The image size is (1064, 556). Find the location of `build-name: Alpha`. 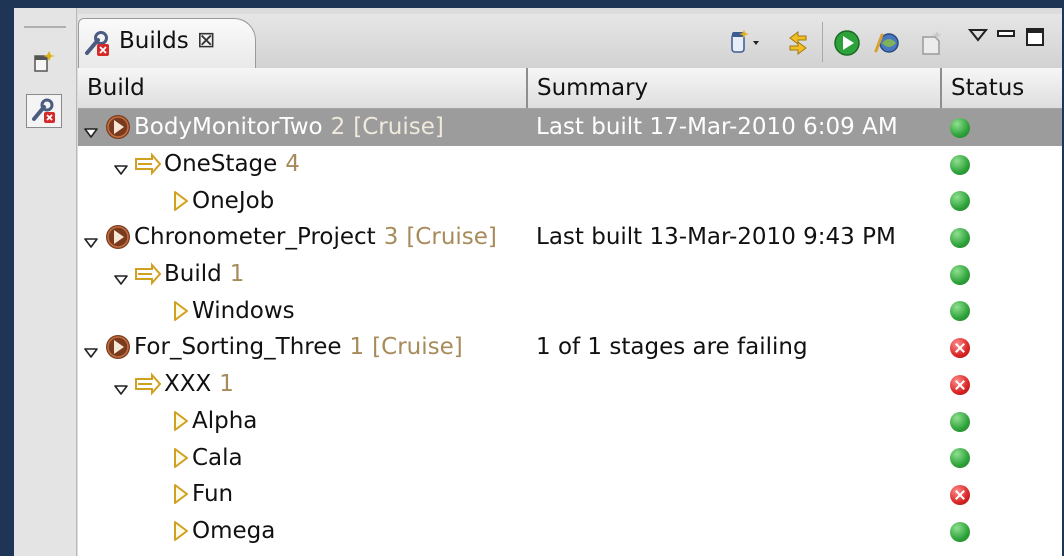

build-name: Alpha is located at coordinates (225, 420).